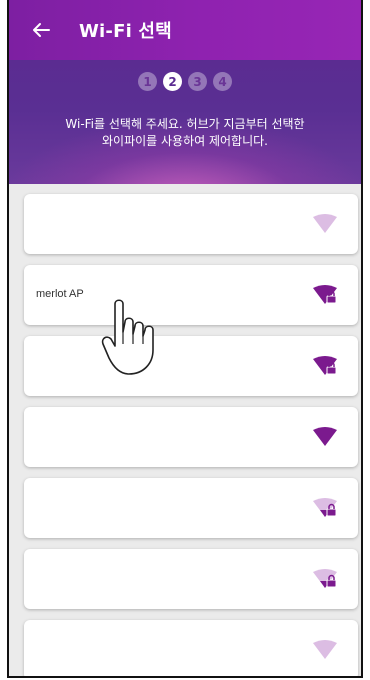  Describe the element at coordinates (60, 294) in the screenshot. I see `wifi-name: merlot AP` at that location.